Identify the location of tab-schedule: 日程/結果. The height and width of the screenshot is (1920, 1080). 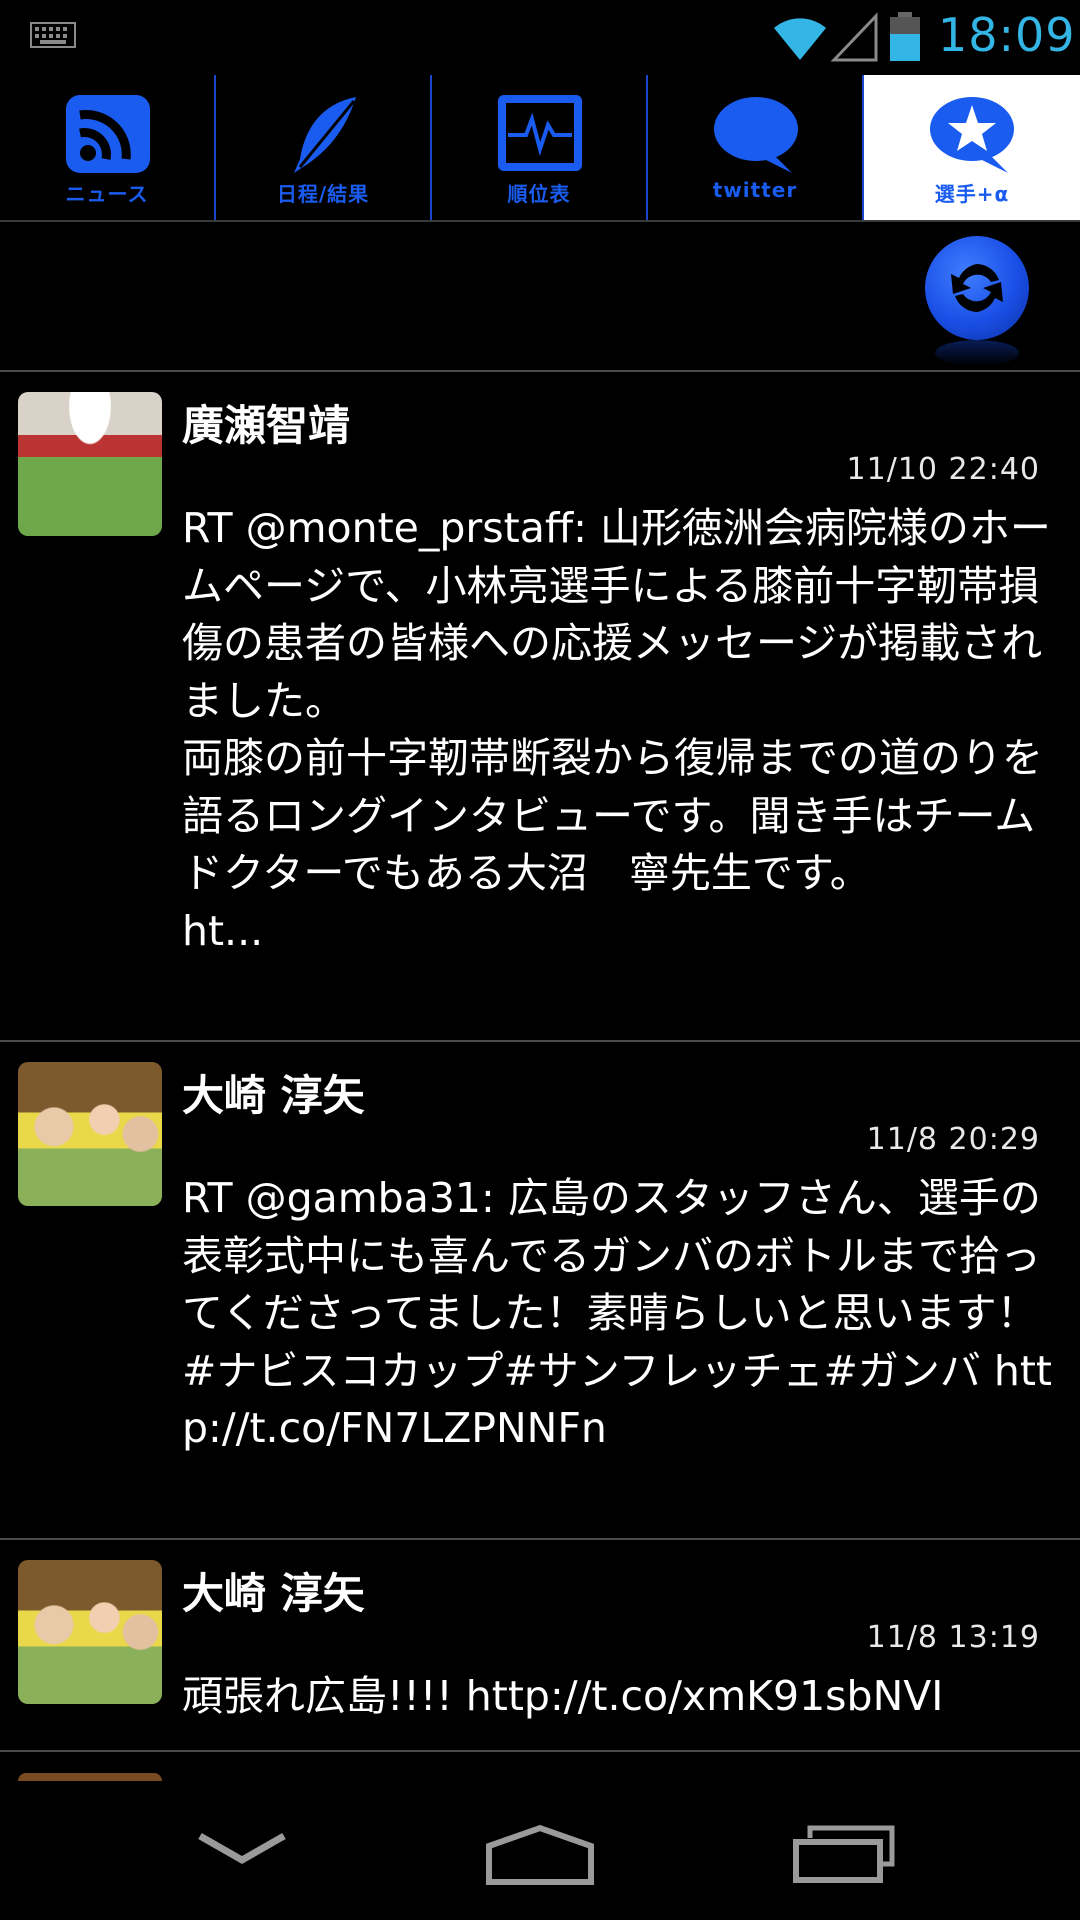
(324, 147).